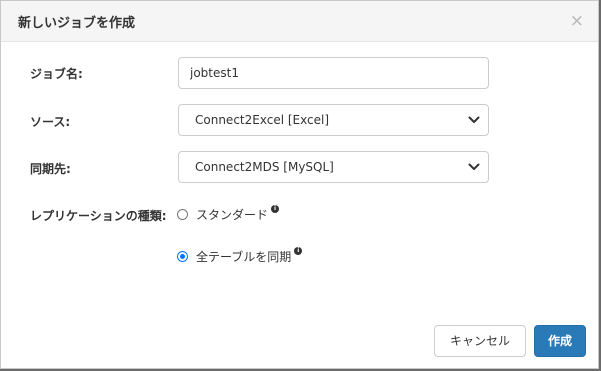 The width and height of the screenshot is (601, 371). What do you see at coordinates (56, 74) in the screenshot?
I see `job-name-label: ジョブ名:` at bounding box center [56, 74].